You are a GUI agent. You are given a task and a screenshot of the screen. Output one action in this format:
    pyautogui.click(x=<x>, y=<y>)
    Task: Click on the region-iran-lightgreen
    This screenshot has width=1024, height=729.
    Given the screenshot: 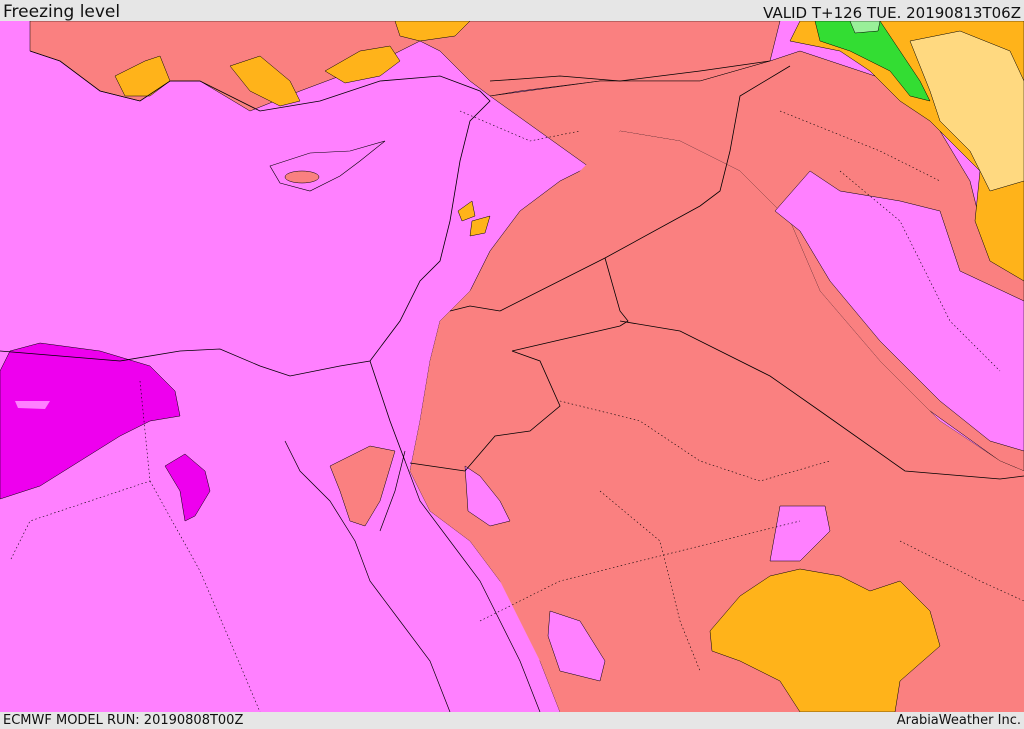 What is the action you would take?
    pyautogui.click(x=865, y=27)
    